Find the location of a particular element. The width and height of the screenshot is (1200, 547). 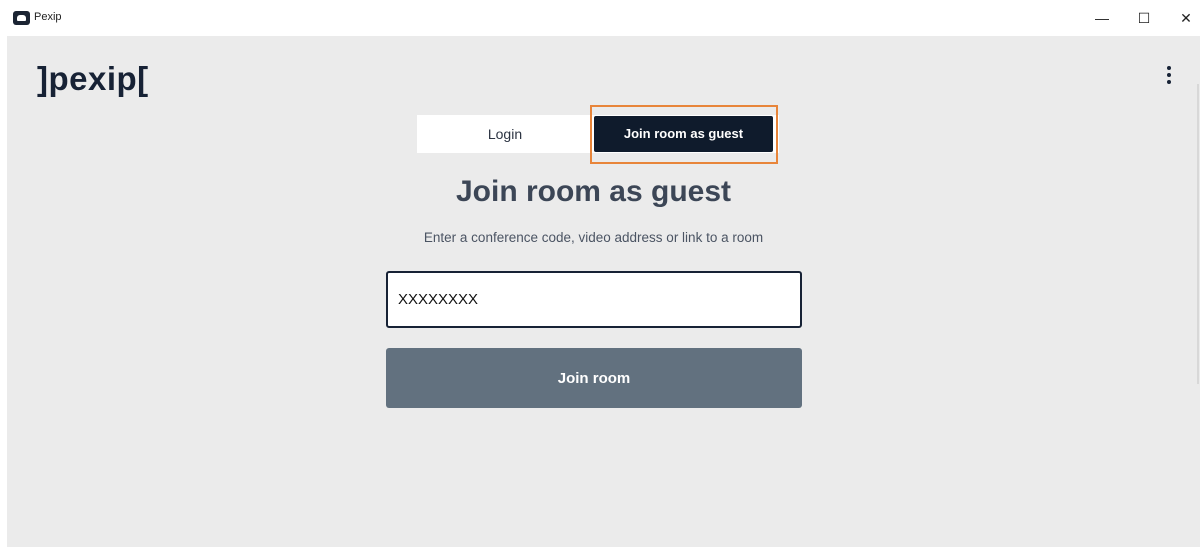

room-address-input is located at coordinates (594, 299).